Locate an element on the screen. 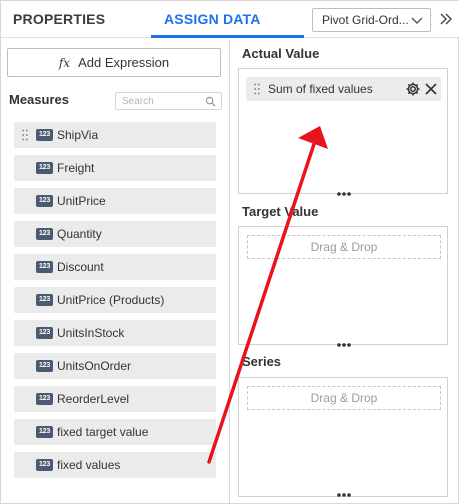 This screenshot has height=504, width=459. measure-item: 123 UnitsInStock is located at coordinates (115, 333).